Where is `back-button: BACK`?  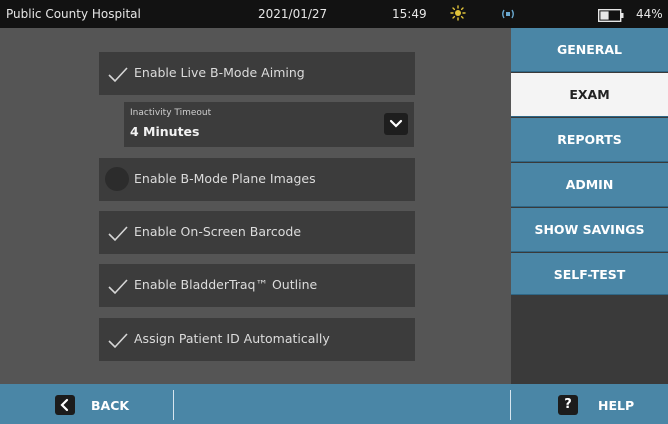 back-button: BACK is located at coordinates (95, 405).